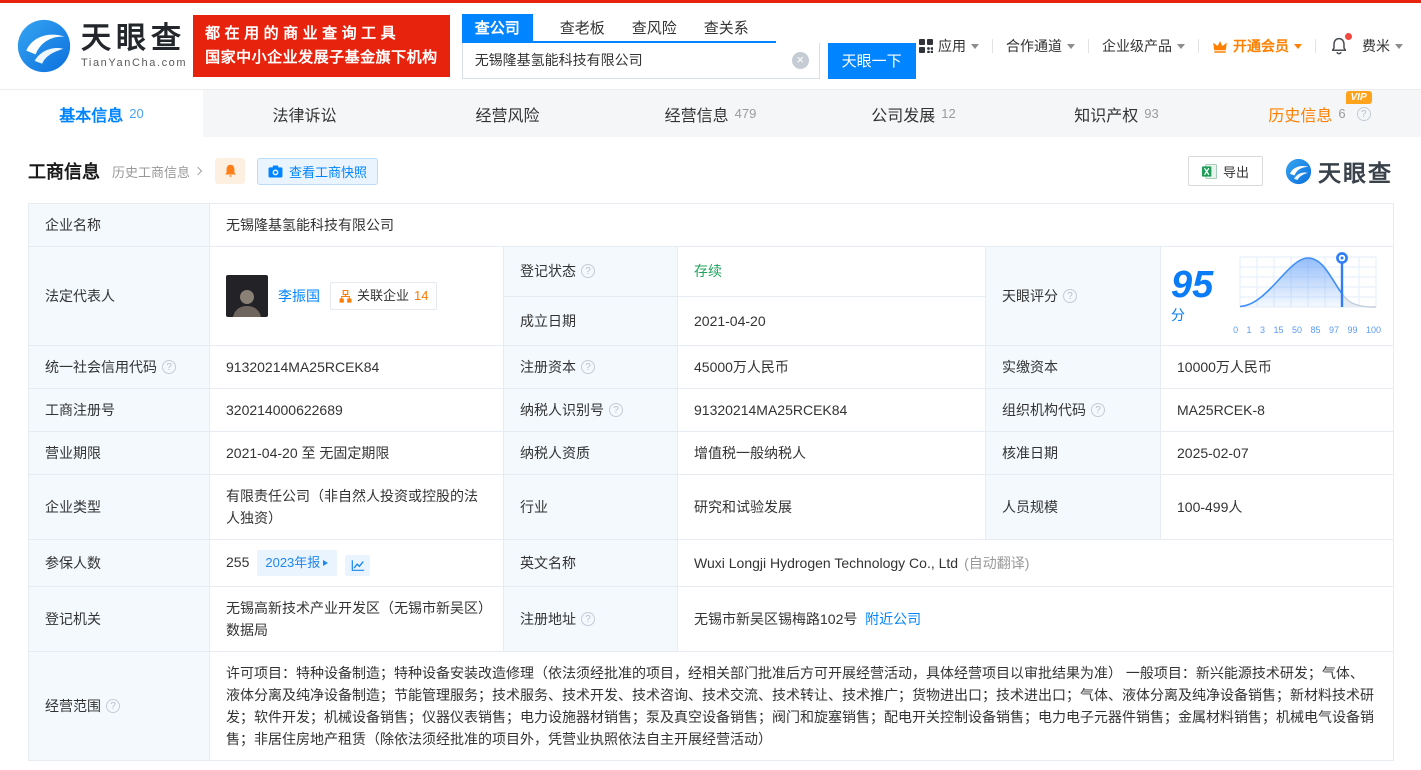 Image resolution: width=1421 pixels, height=770 pixels. I want to click on history-business-info-link: 历史工商信息, so click(157, 171).